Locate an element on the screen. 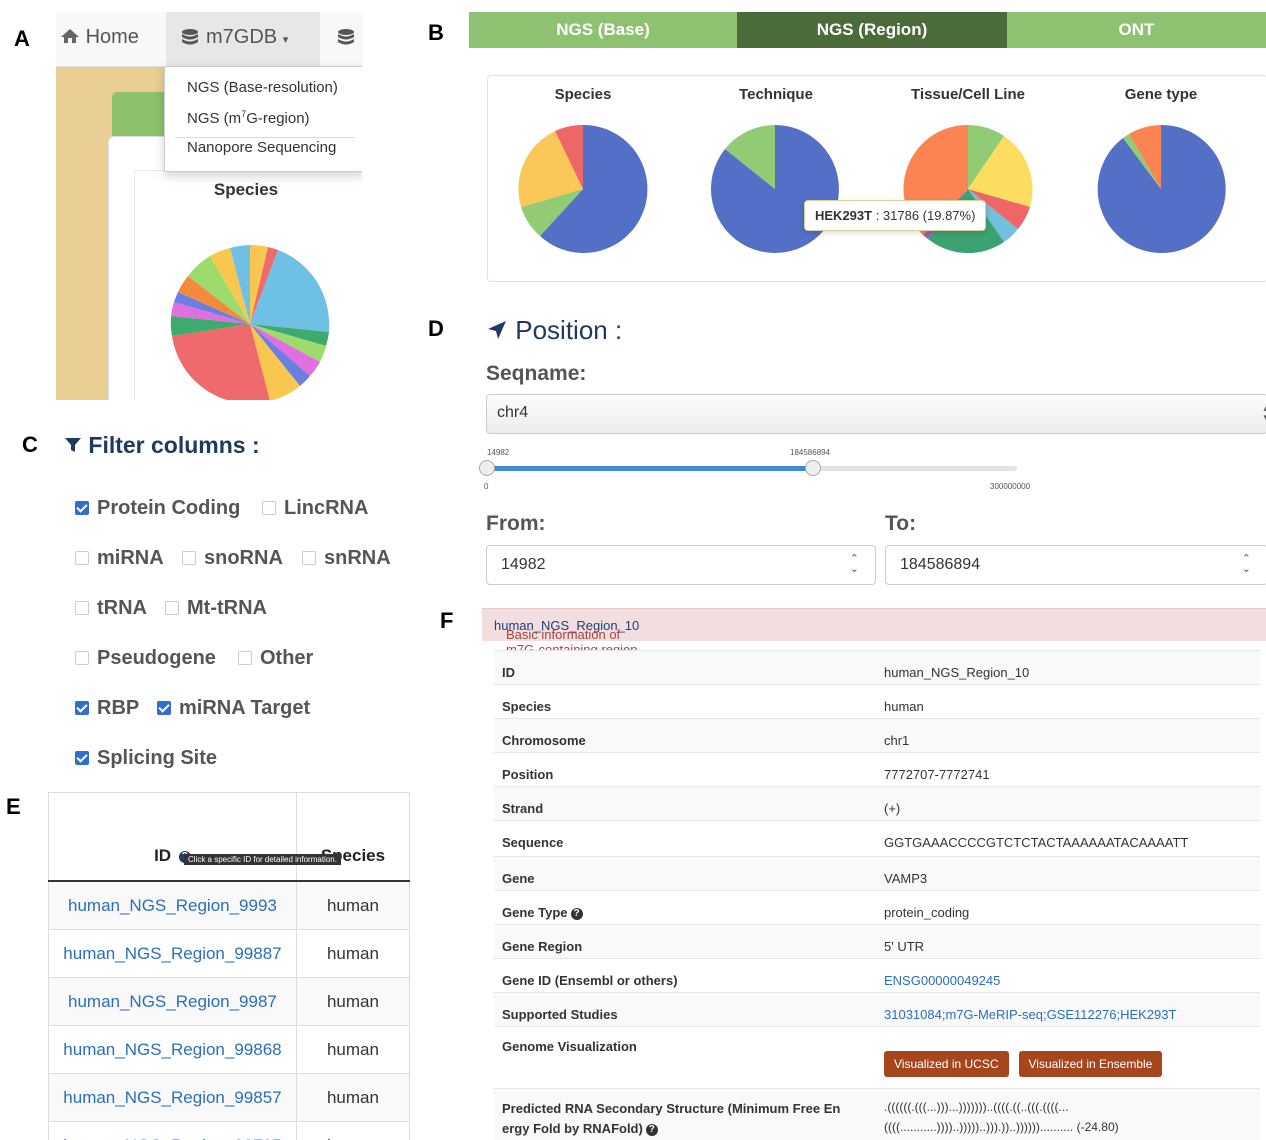  panel-label-d: D is located at coordinates (436, 328).